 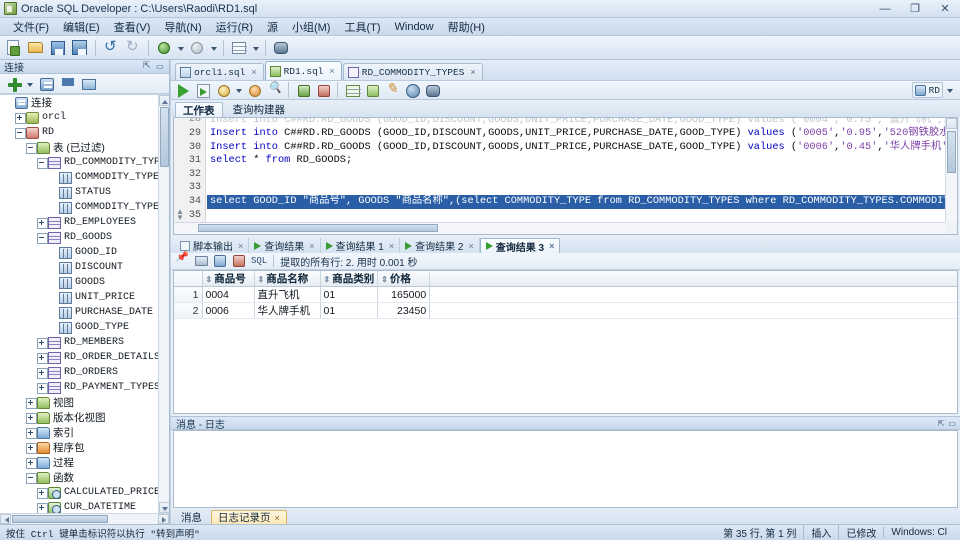 What do you see at coordinates (191, 517) in the screenshot?
I see `tab-messages: 消息` at bounding box center [191, 517].